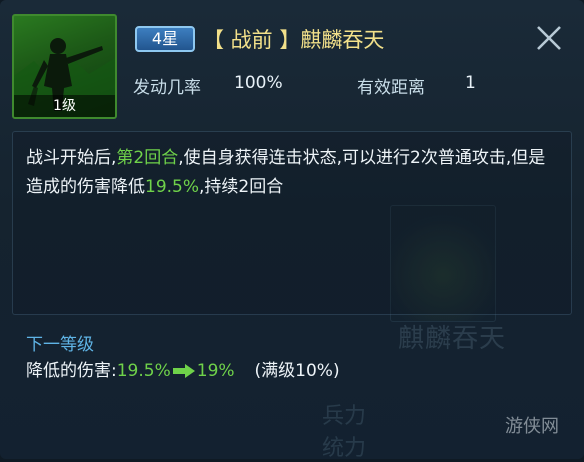 The image size is (584, 462). Describe the element at coordinates (549, 39) in the screenshot. I see `close-icon` at that location.